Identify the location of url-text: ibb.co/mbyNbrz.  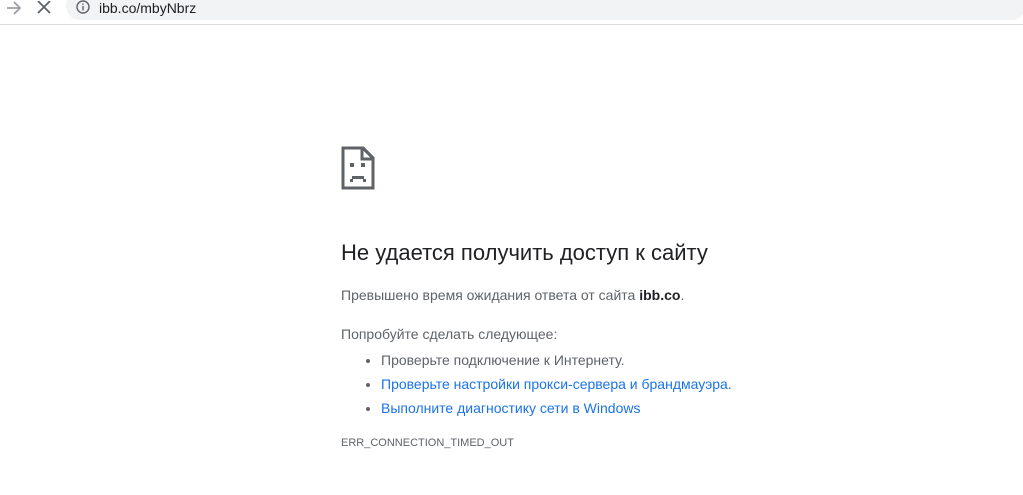
(147, 8).